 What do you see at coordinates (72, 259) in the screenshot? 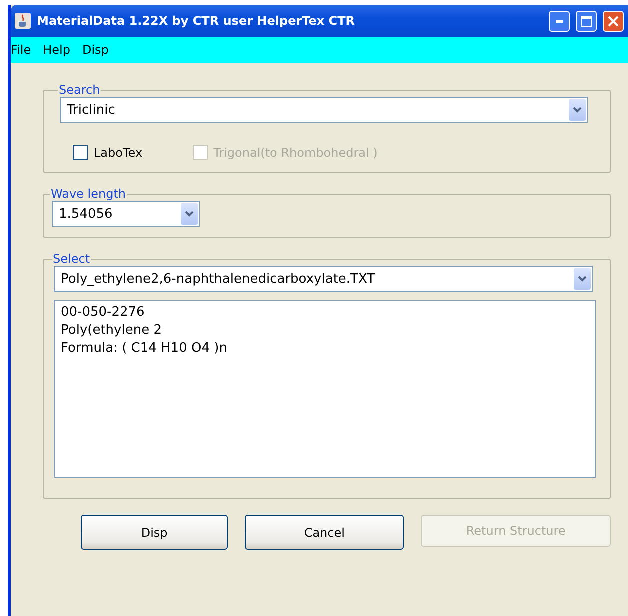
I see `group-label: Select` at bounding box center [72, 259].